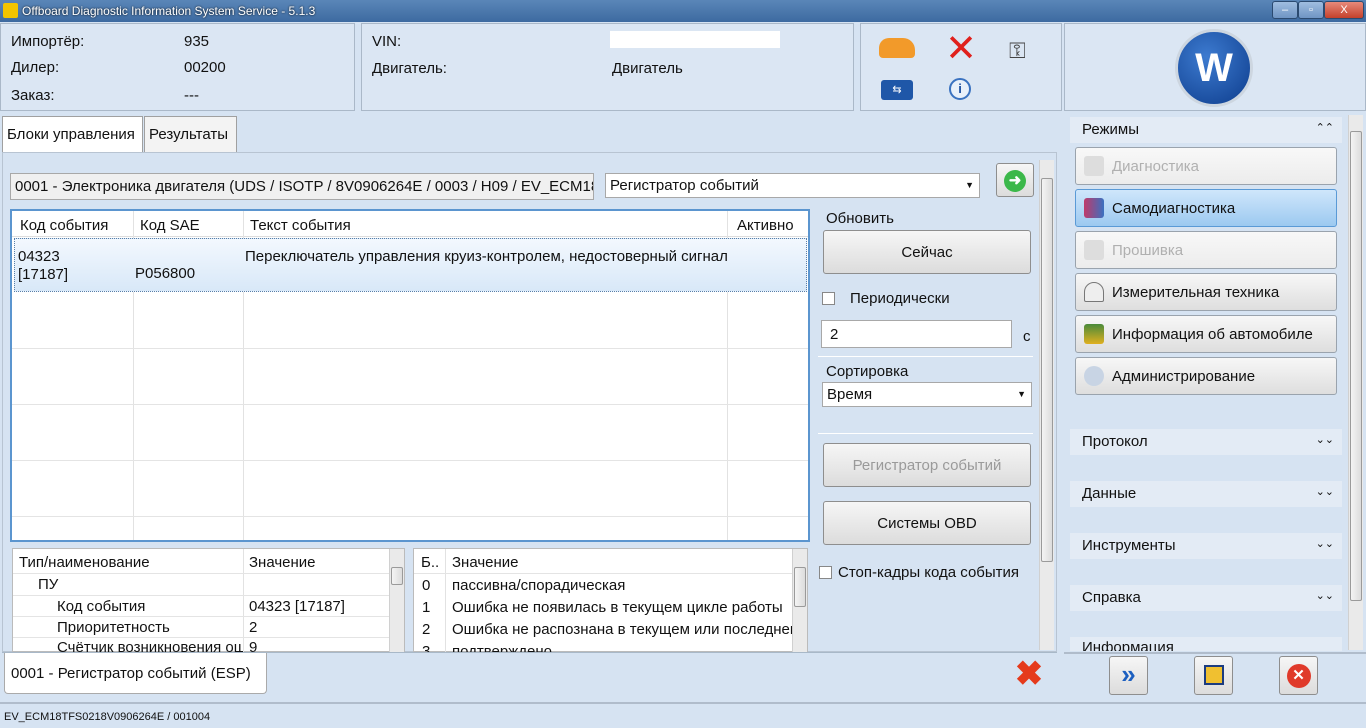 The height and width of the screenshot is (728, 1366). Describe the element at coordinates (1094, 208) in the screenshot. I see `self-diagnostics-icon` at that location.